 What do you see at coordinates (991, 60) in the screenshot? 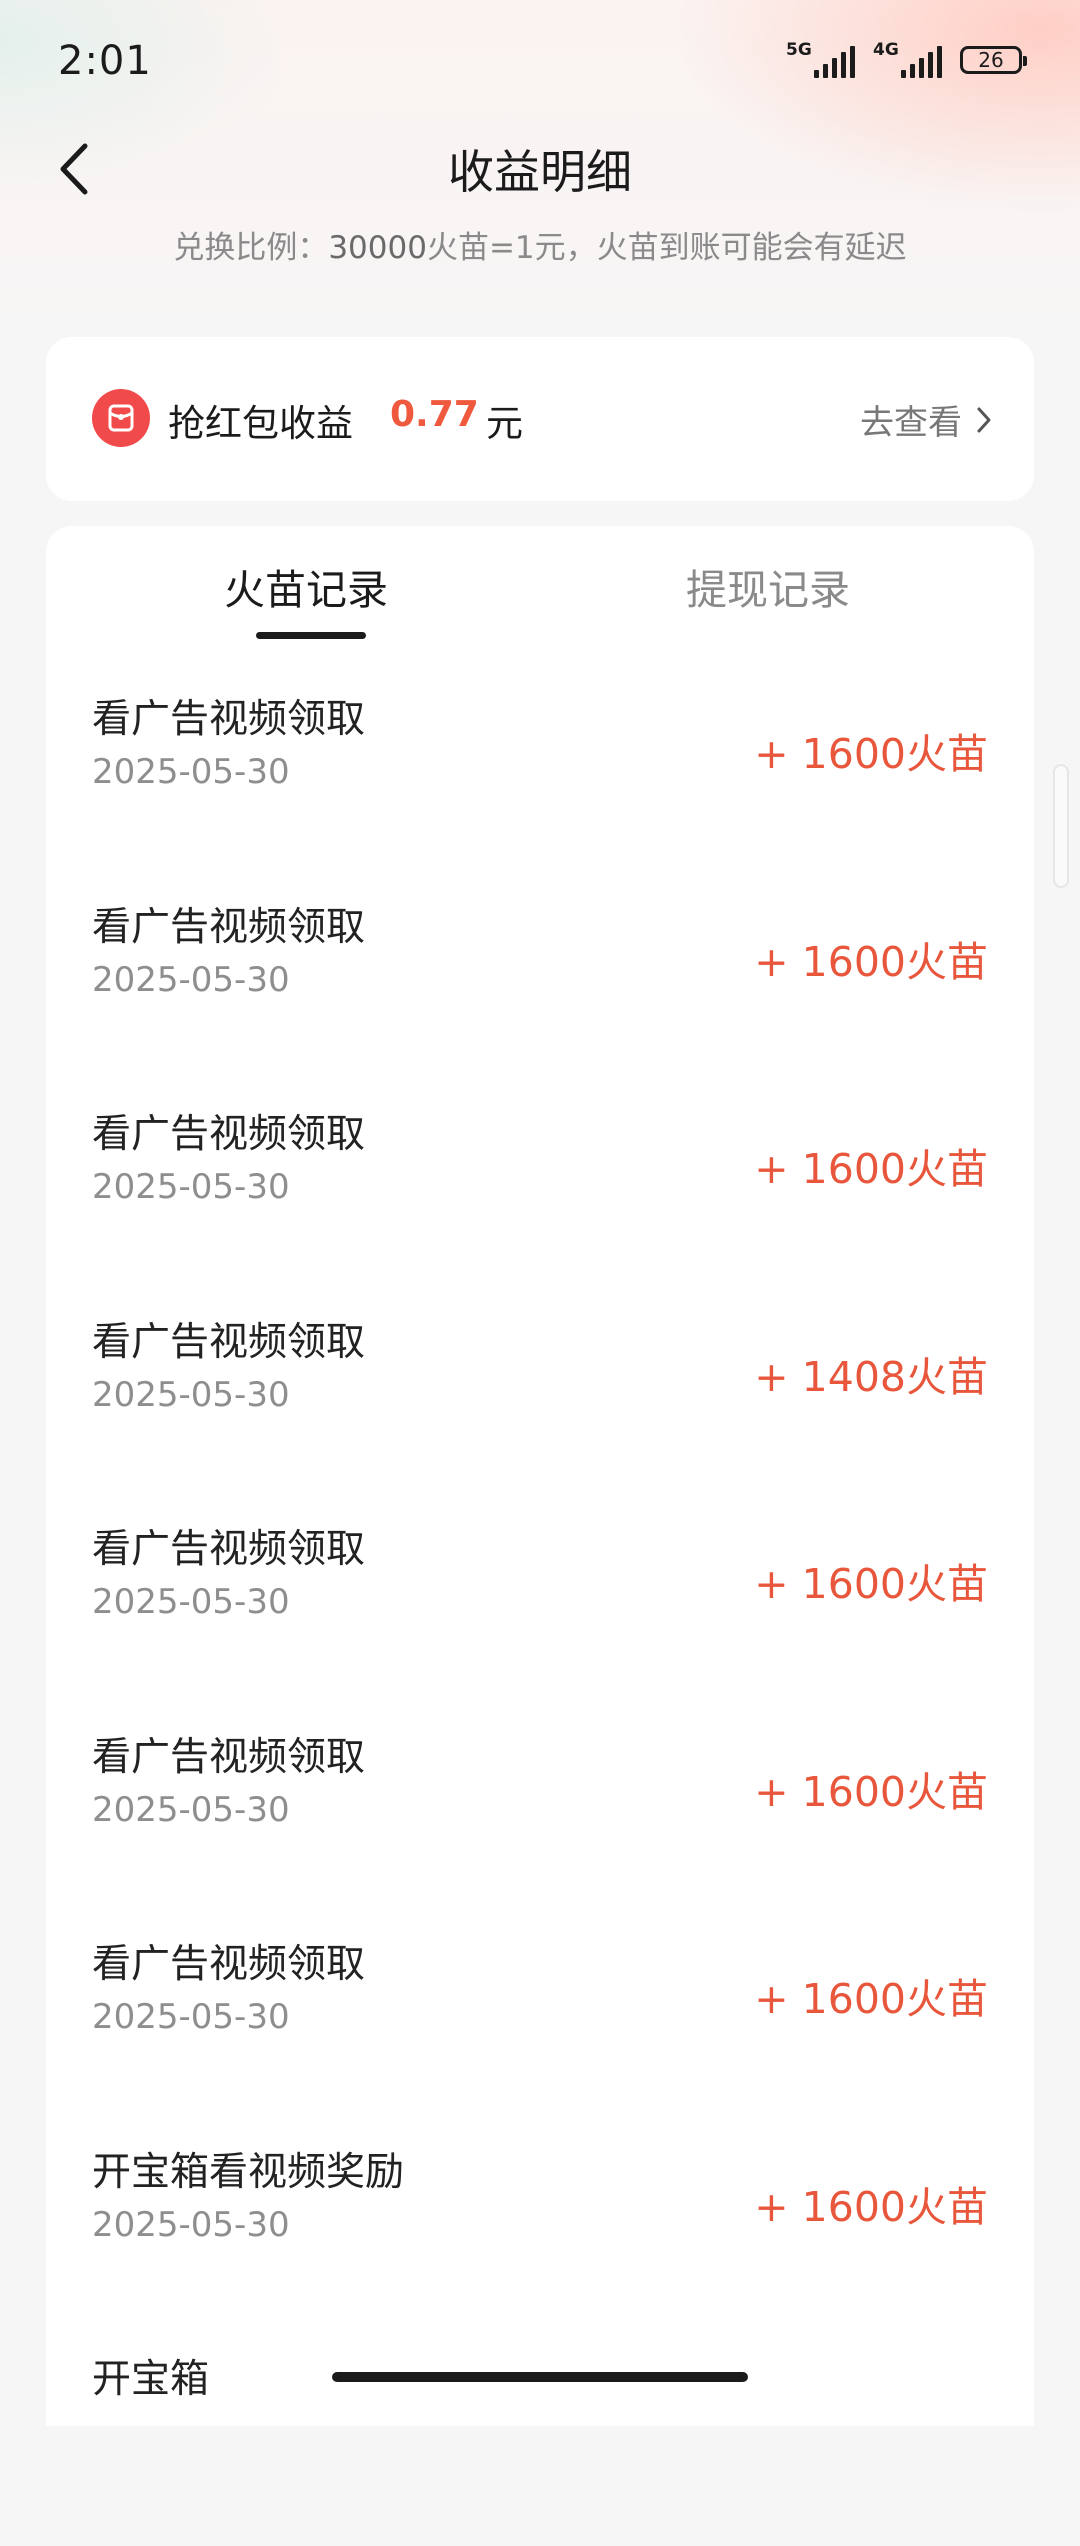
I see `battery-level: 26` at bounding box center [991, 60].